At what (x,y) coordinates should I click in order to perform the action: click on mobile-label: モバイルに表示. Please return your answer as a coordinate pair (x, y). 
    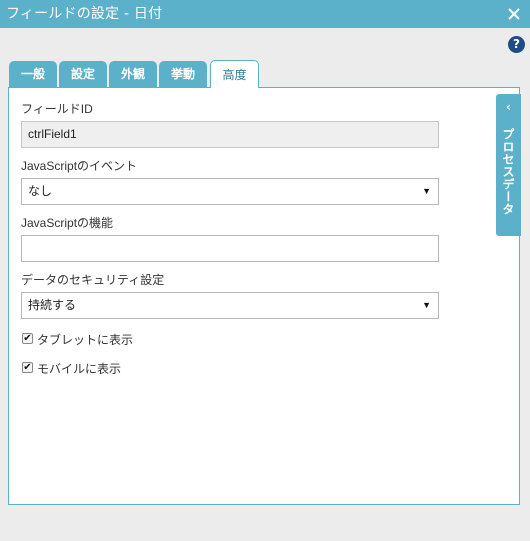
    Looking at the image, I should click on (79, 369).